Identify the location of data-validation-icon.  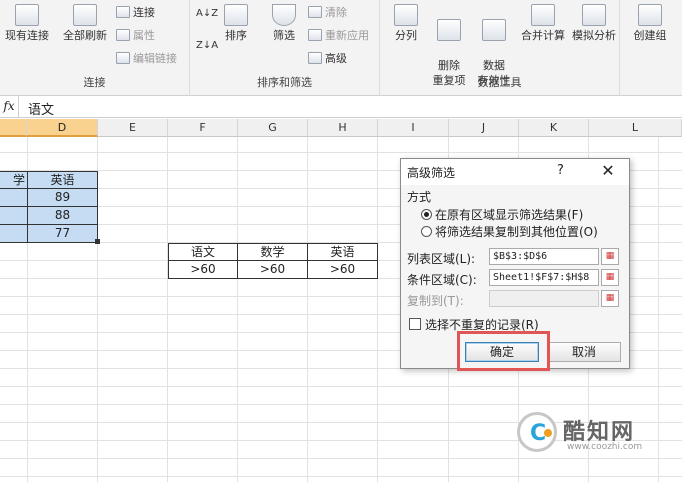
(494, 30).